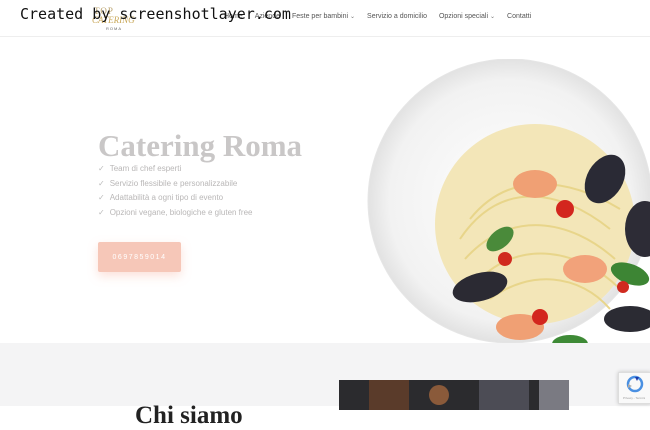  I want to click on hero-title: Catering Roma, so click(200, 145).